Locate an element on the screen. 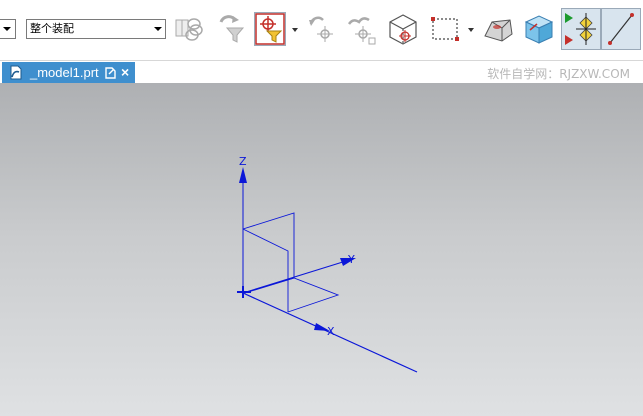 This screenshot has height=416, width=643. y-axis-label: Y is located at coordinates (351, 259).